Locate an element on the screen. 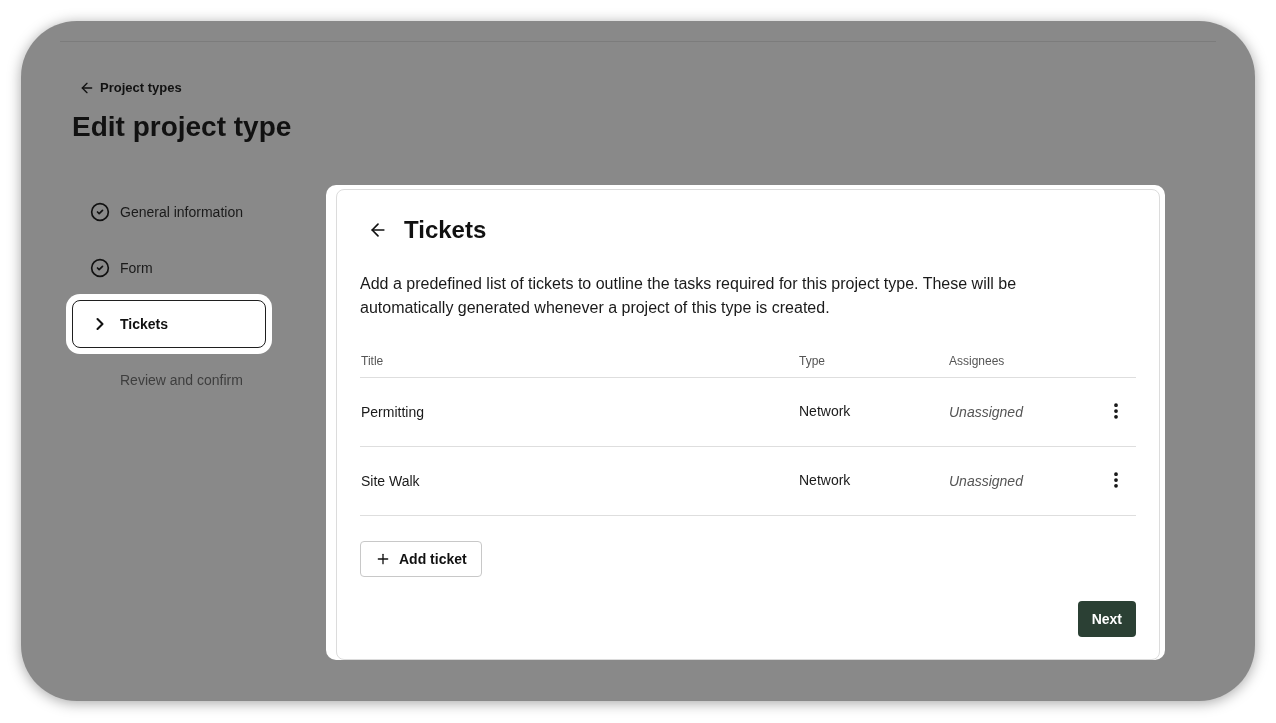 The height and width of the screenshot is (723, 1276). table-cell-text: Site Walk is located at coordinates (390, 481).